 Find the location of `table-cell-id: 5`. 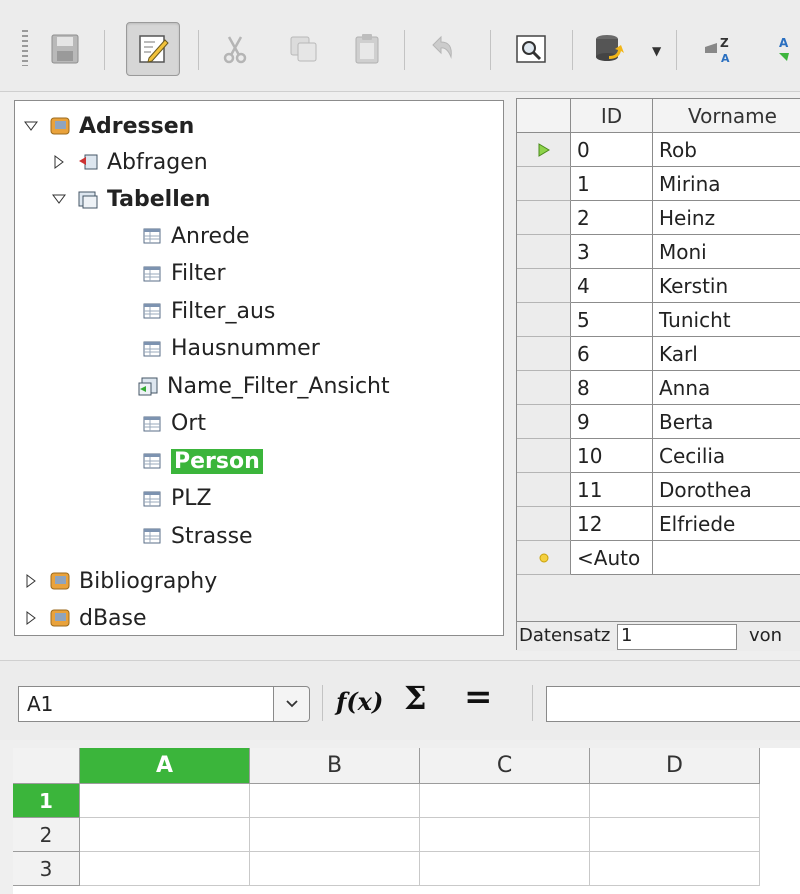

table-cell-id: 5 is located at coordinates (612, 320).